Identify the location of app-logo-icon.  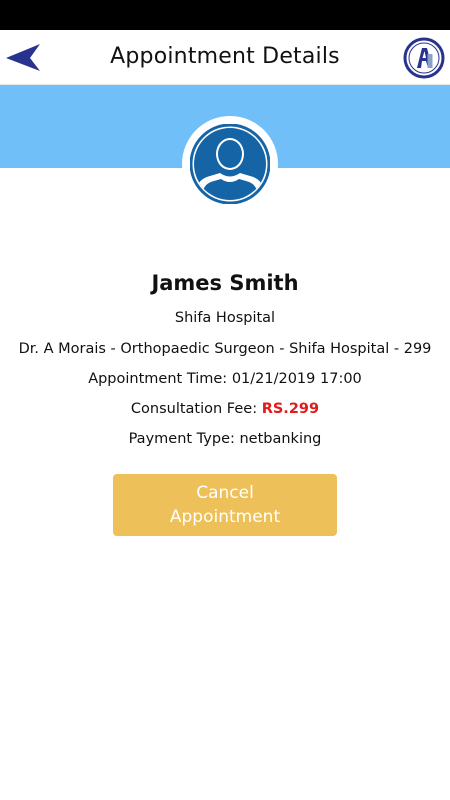
(424, 58).